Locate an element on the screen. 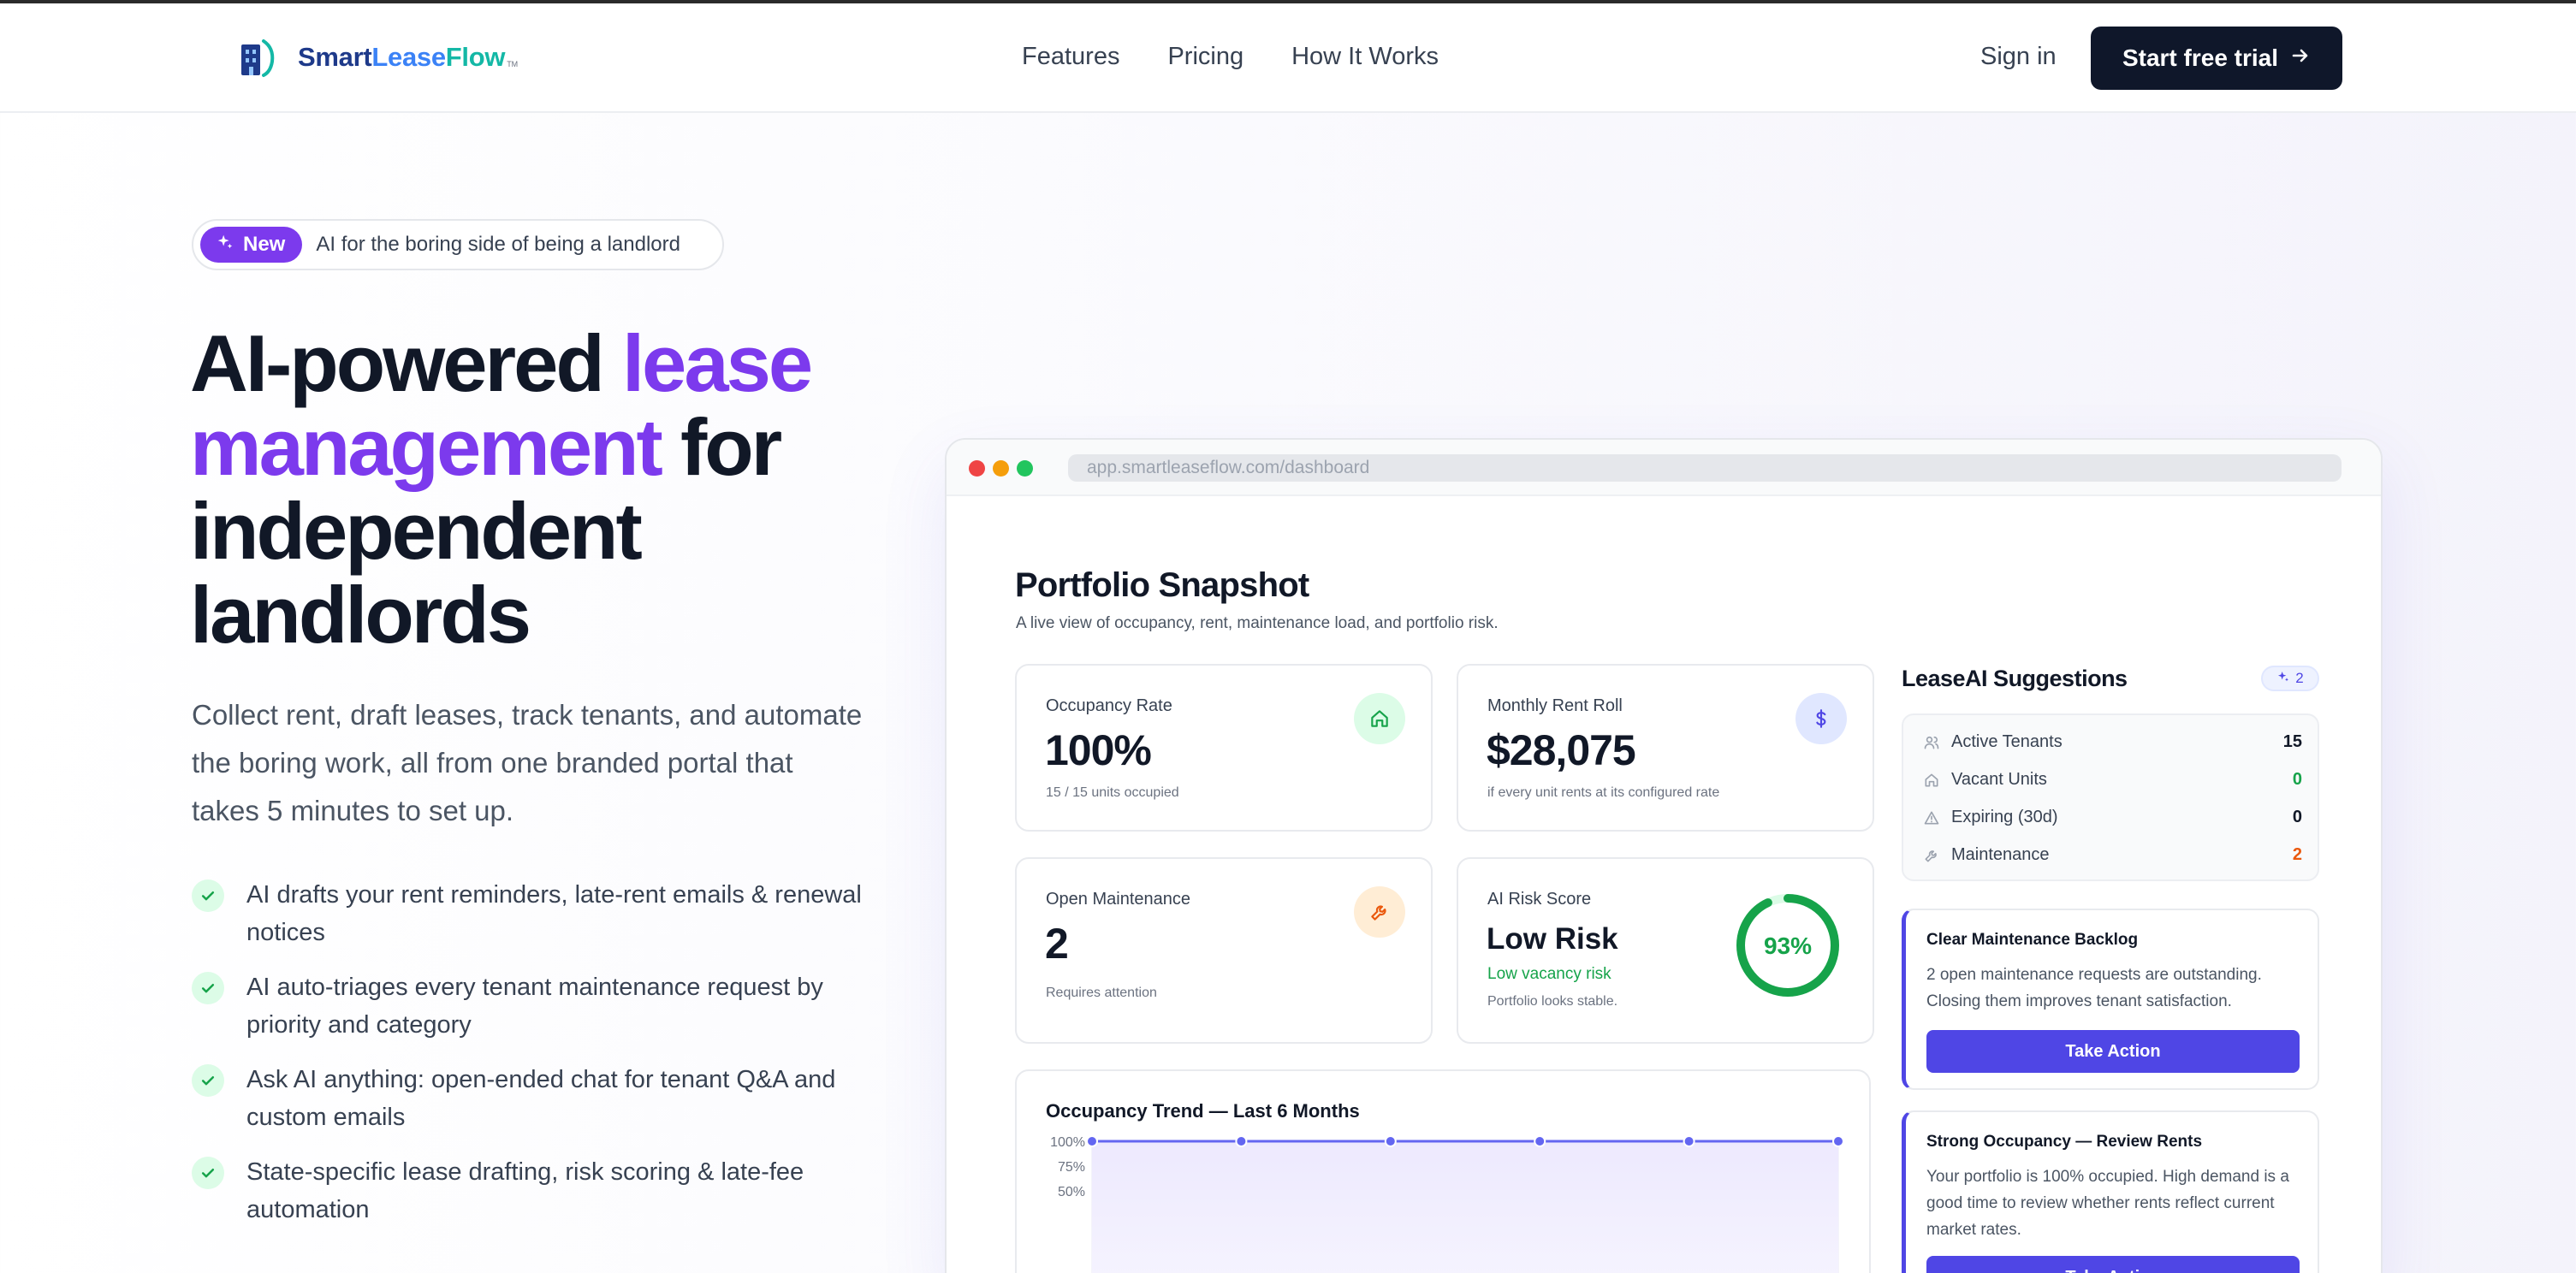  building-logo-icon is located at coordinates (257, 57).